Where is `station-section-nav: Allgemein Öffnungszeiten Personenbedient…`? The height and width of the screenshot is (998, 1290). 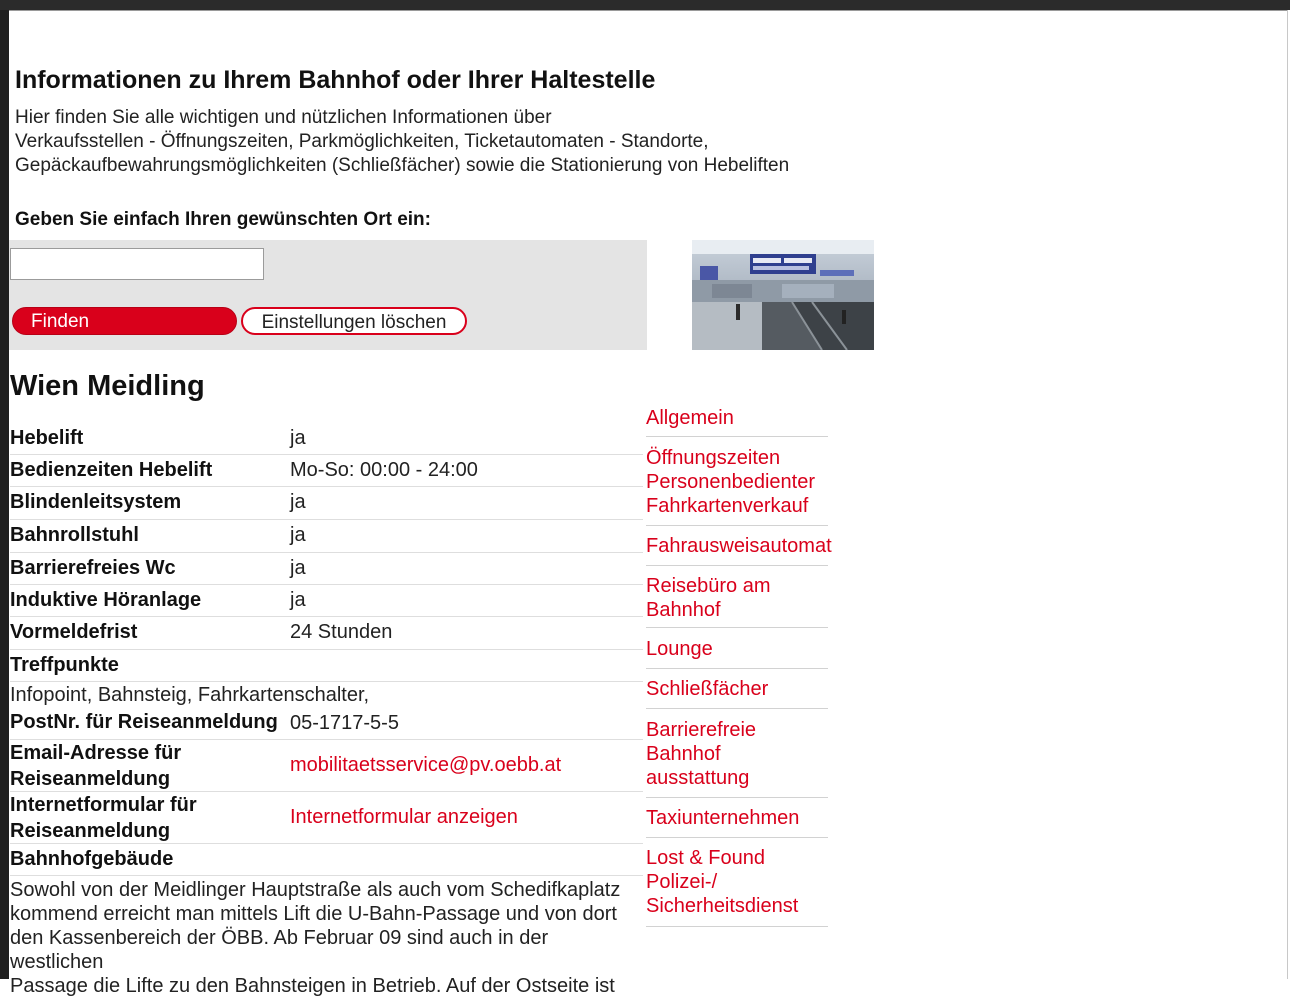 station-section-nav: Allgemein Öffnungszeiten Personenbedient… is located at coordinates (739, 666).